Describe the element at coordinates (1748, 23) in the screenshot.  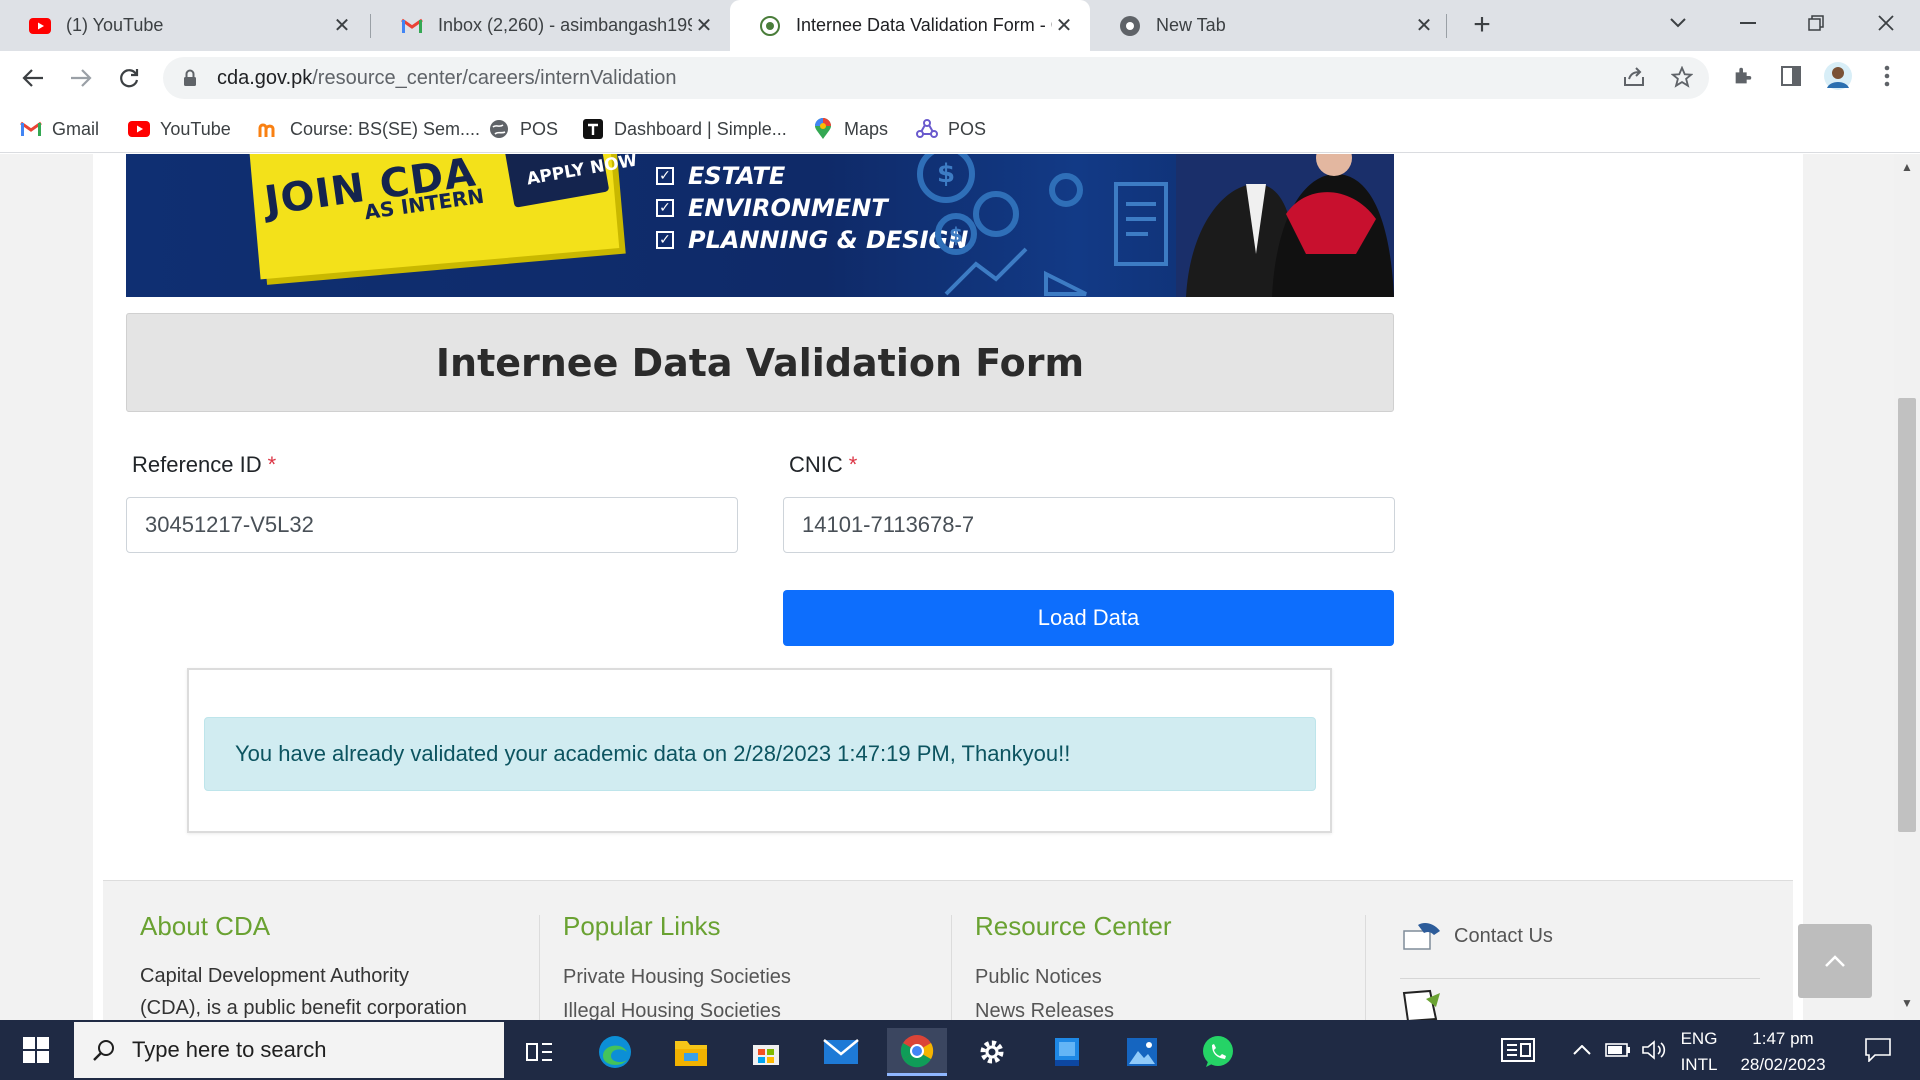
I see `minimize-icon` at that location.